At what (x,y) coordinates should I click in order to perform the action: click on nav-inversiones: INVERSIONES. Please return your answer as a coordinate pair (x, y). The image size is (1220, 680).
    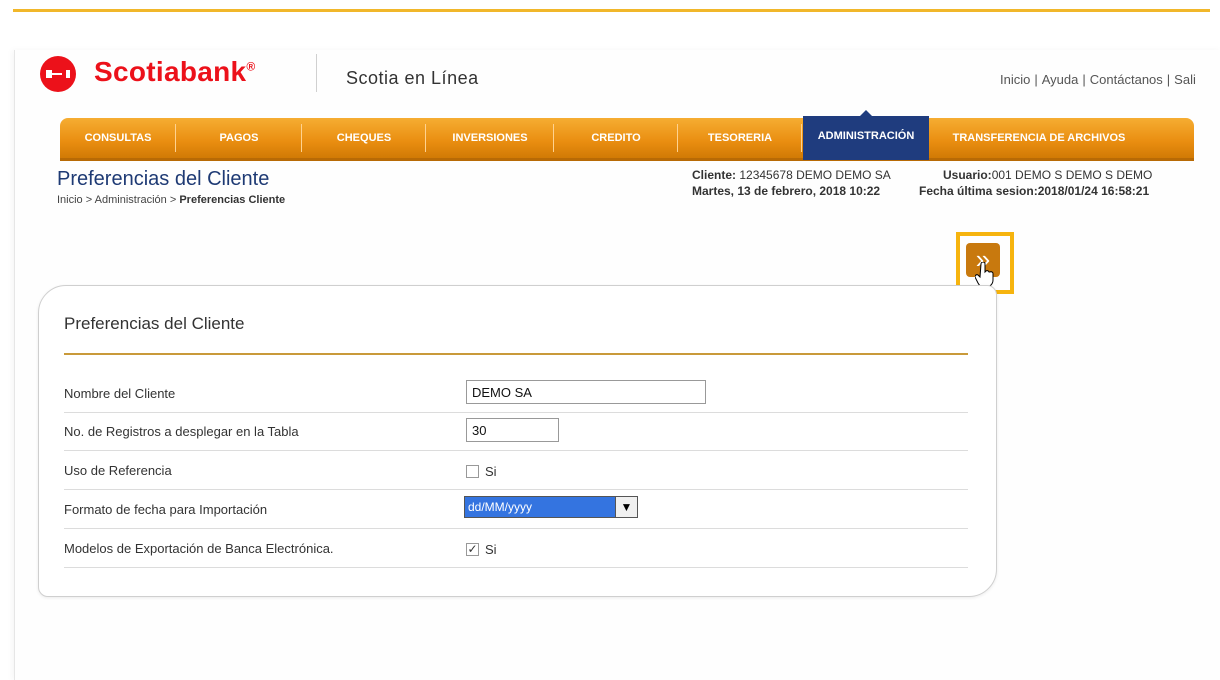
    Looking at the image, I should click on (490, 138).